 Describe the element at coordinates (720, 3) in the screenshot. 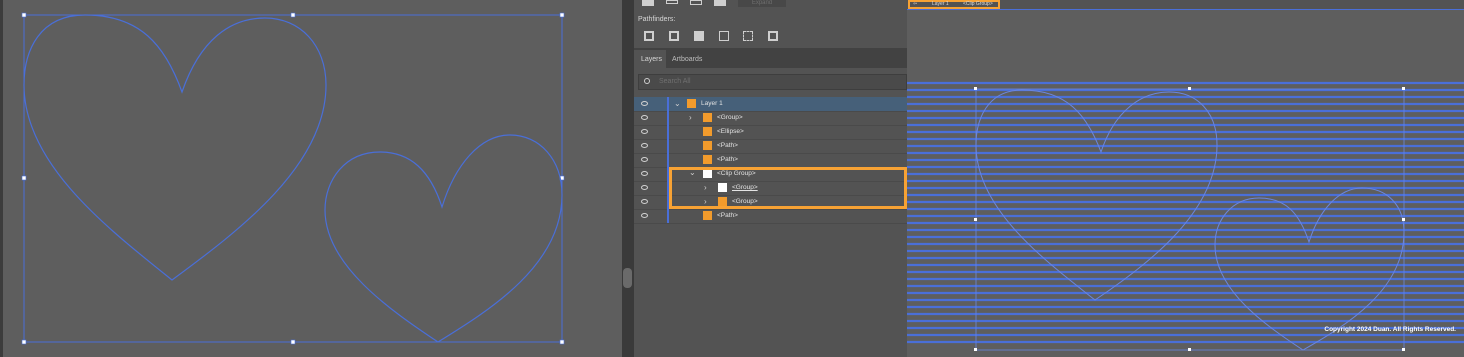

I see `shape-mode-exclude-icon` at that location.